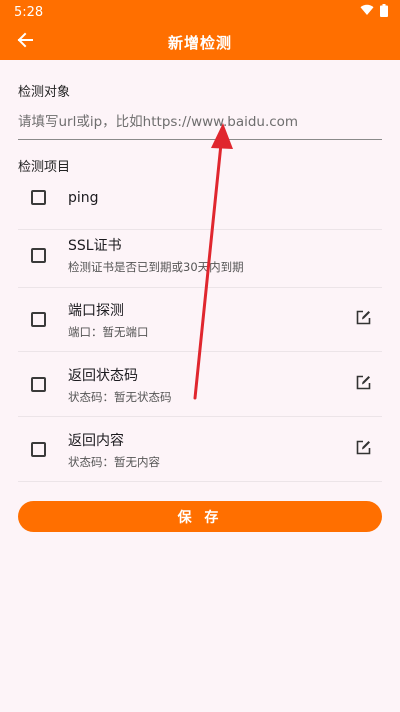 This screenshot has width=400, height=712. Describe the element at coordinates (200, 385) in the screenshot. I see `check-item-status-code: 返回状态码 状态码：暂无状态码` at that location.